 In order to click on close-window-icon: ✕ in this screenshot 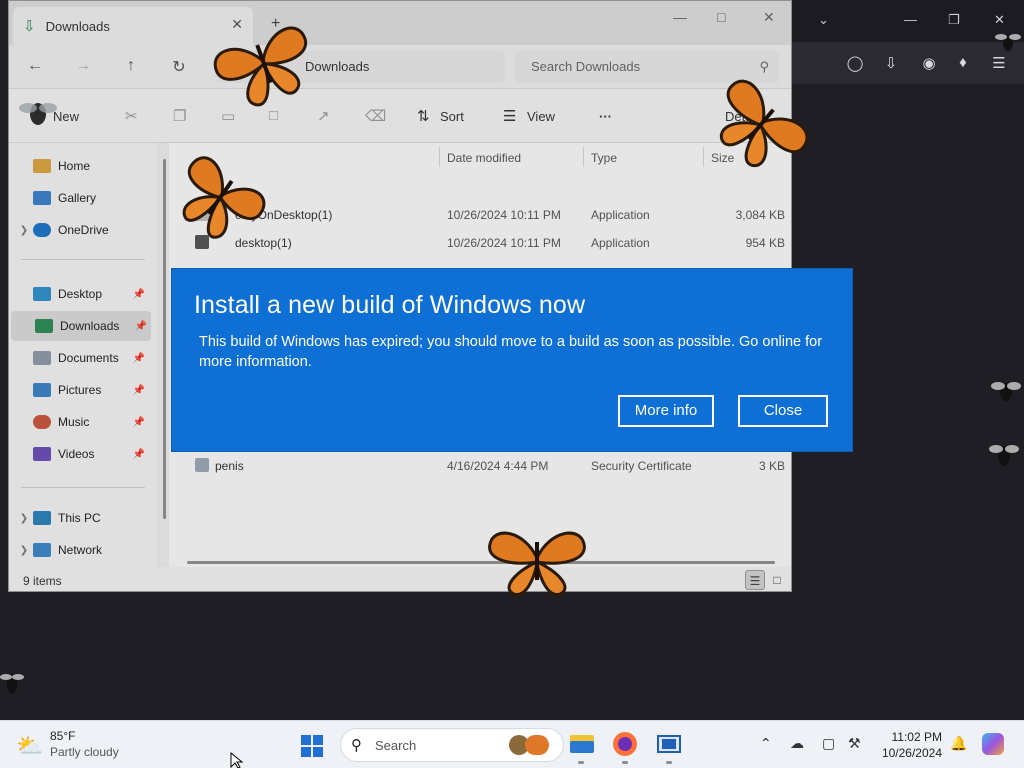, I will do `click(769, 17)`.